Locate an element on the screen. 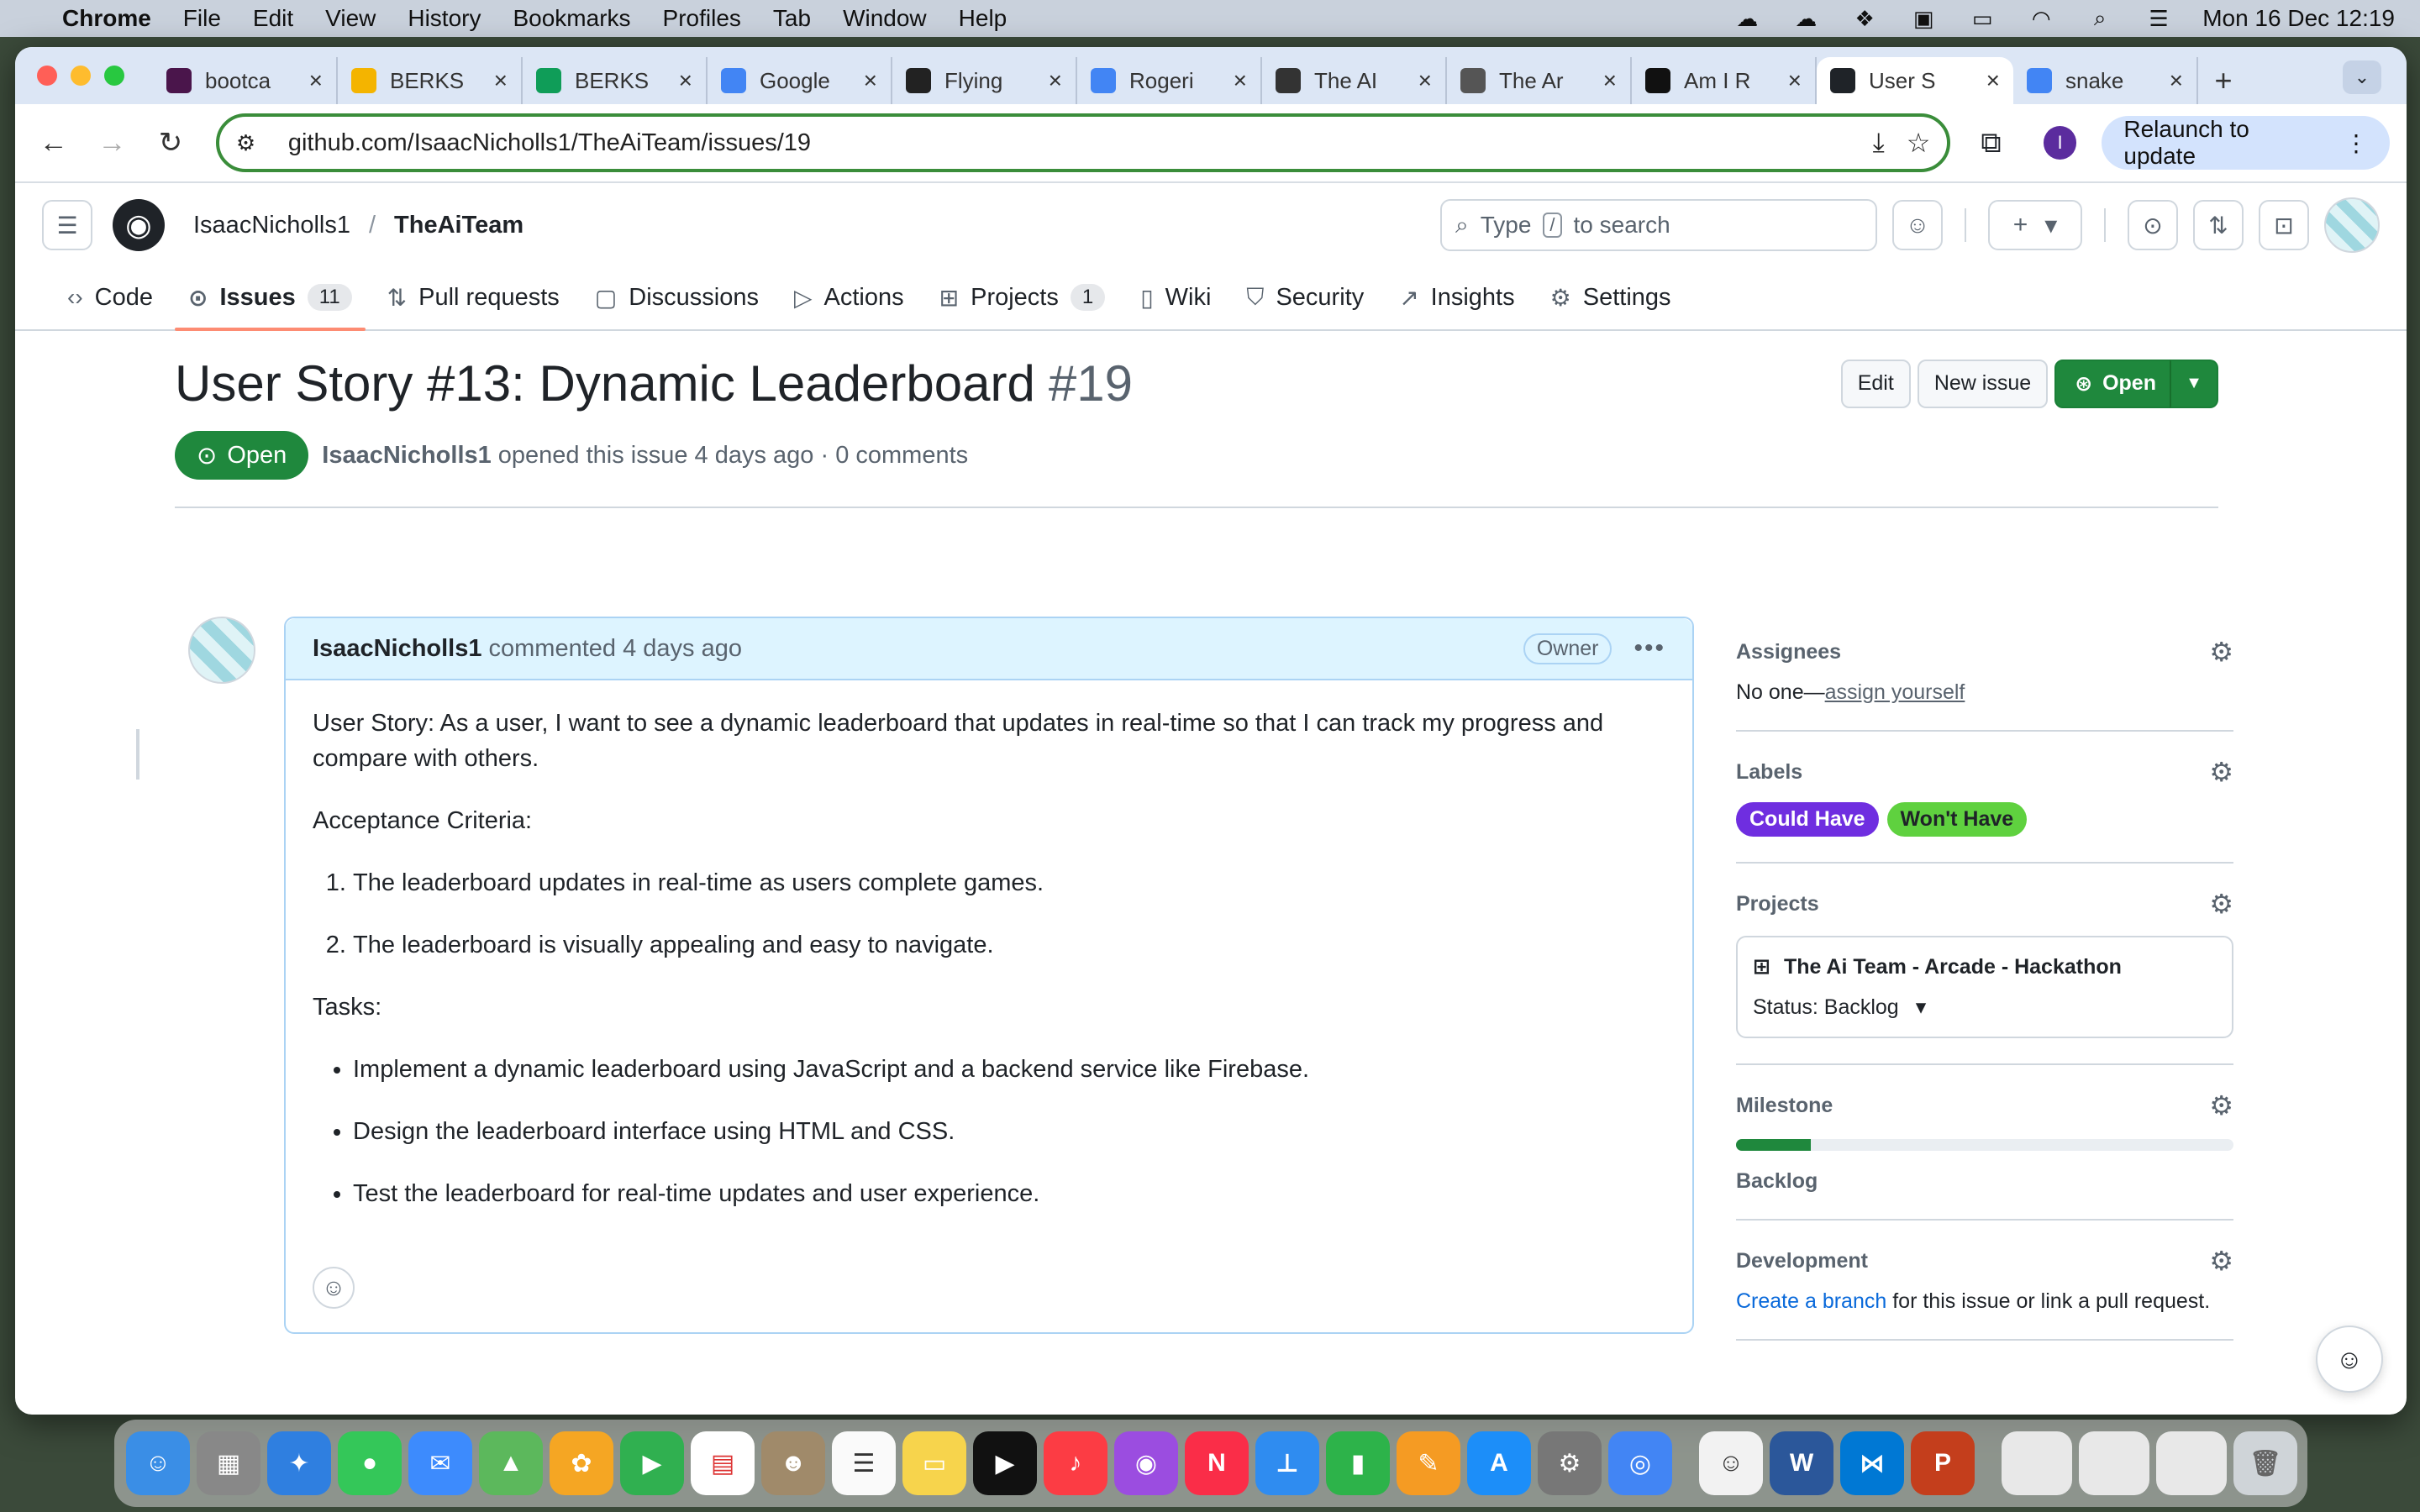 This screenshot has height=1512, width=2420. calendar-icon: ▤ is located at coordinates (723, 1463).